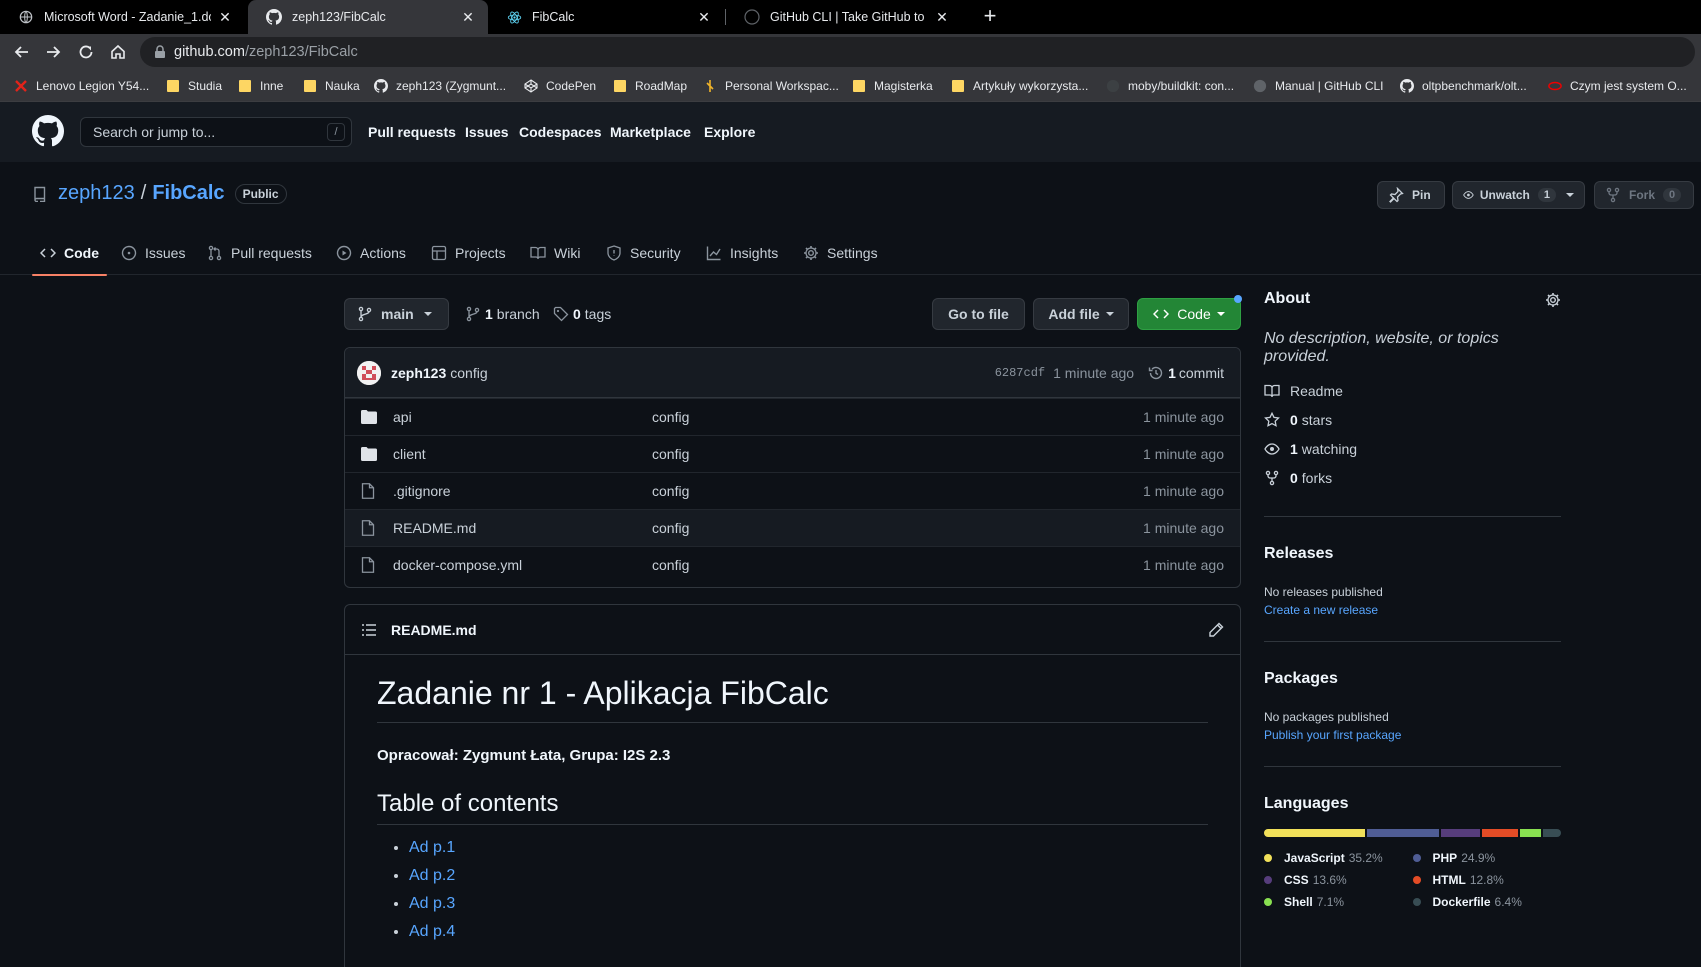 This screenshot has width=1701, height=967. I want to click on address-bar: github.com/zeph123/FibCalc, so click(917, 52).